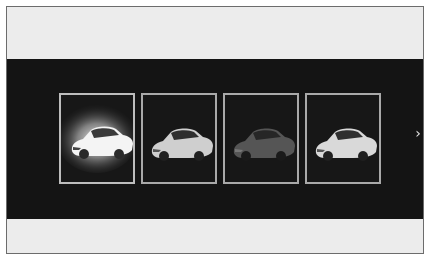  I want to click on bottom-bar, so click(215, 236).